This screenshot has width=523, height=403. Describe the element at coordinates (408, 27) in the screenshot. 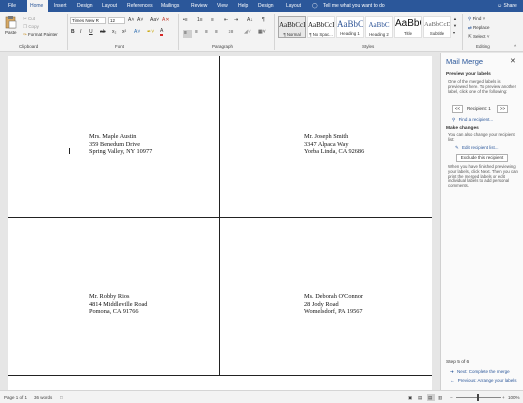

I see `style-title: AaBbC Title` at that location.